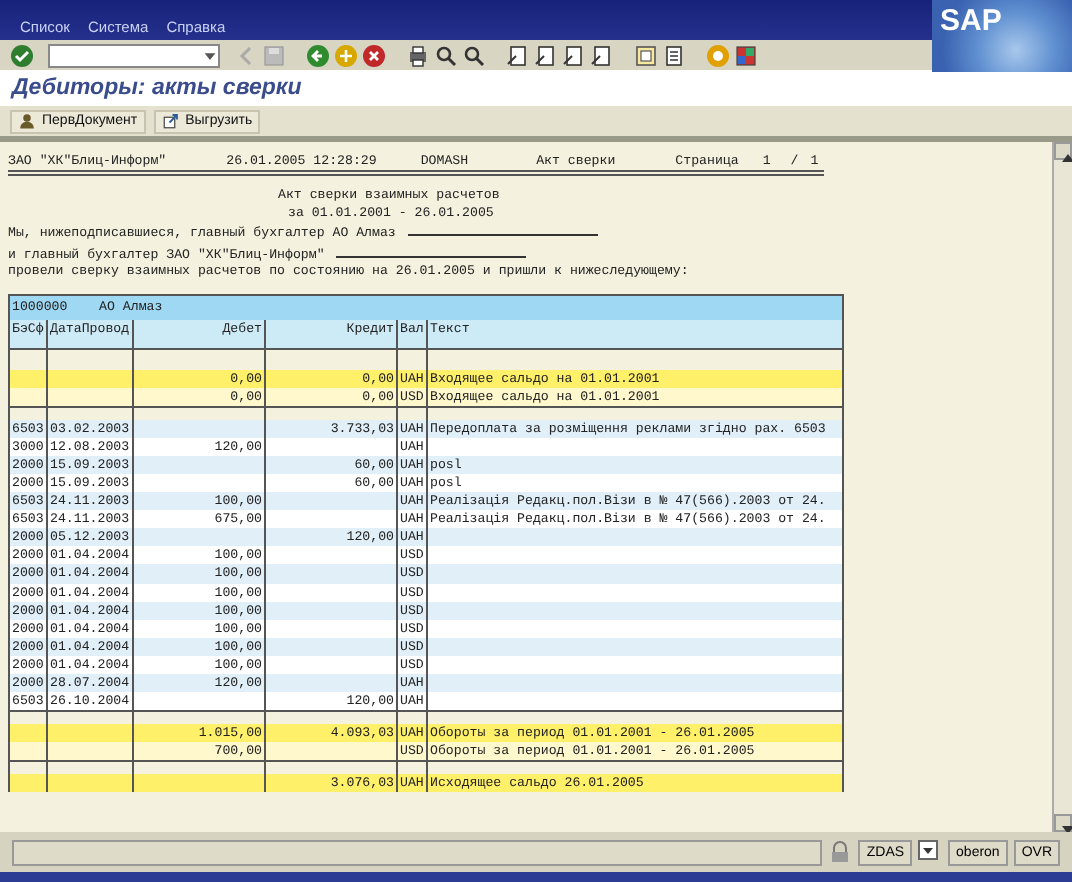  I want to click on screen-title: Дебиторы: акты сверки, so click(157, 88).